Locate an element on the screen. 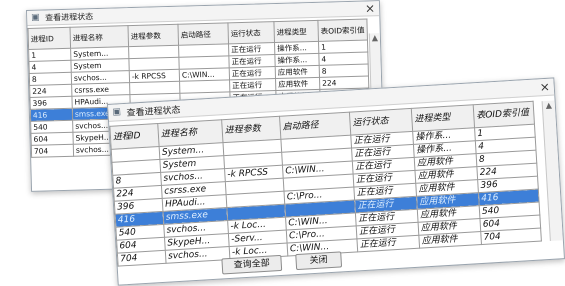  query-all-button: 查询全部 is located at coordinates (252, 264).